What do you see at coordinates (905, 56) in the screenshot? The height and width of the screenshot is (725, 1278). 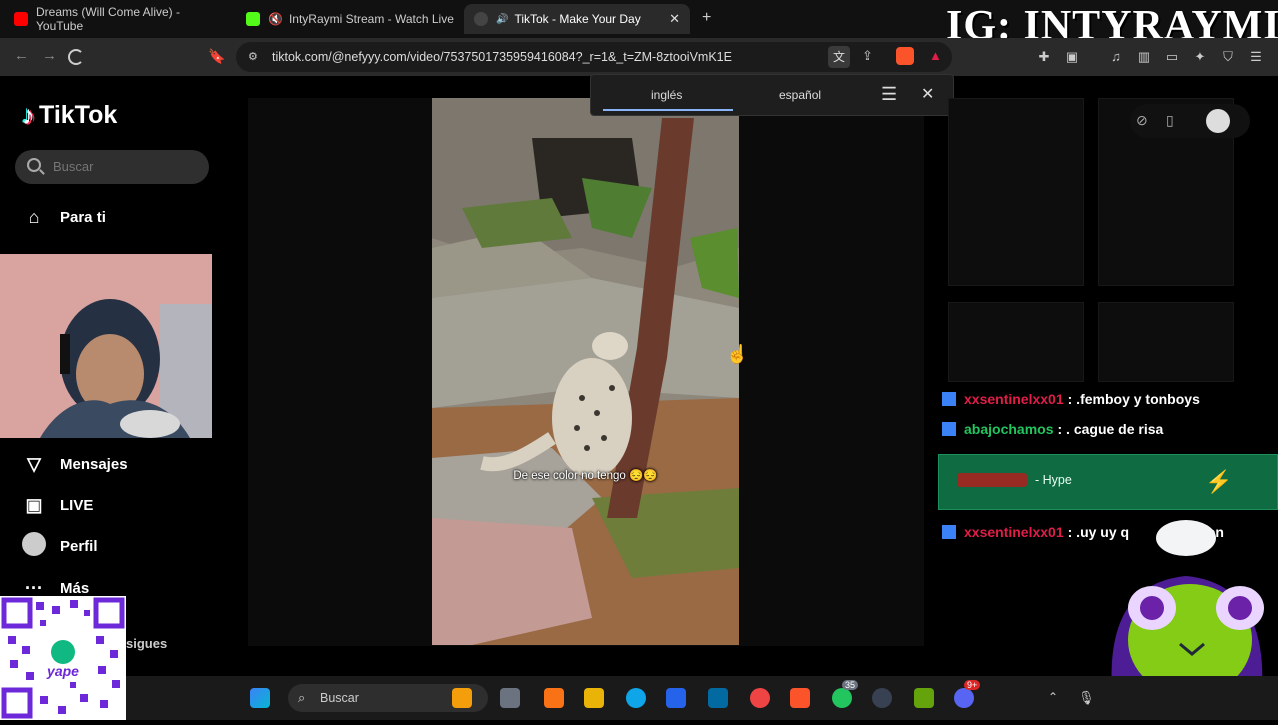 I see `brave-shield-icon` at bounding box center [905, 56].